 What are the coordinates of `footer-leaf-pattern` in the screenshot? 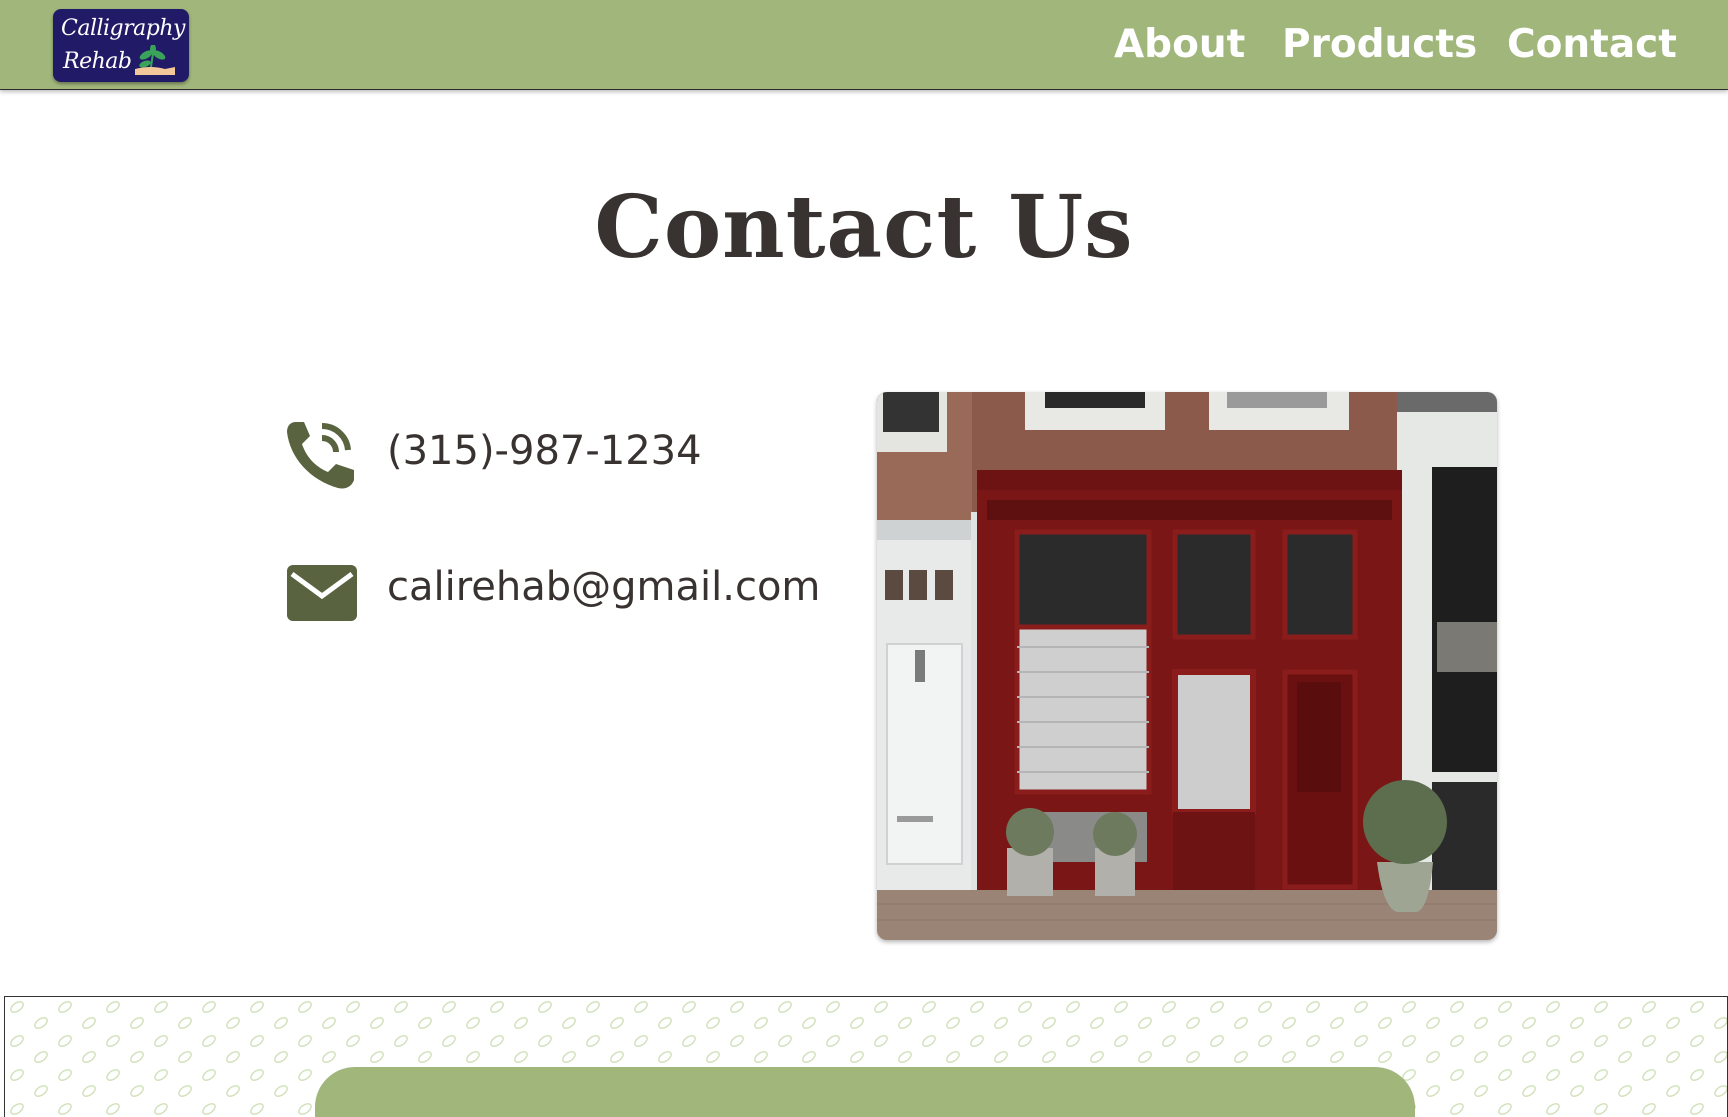 It's located at (866, 1056).